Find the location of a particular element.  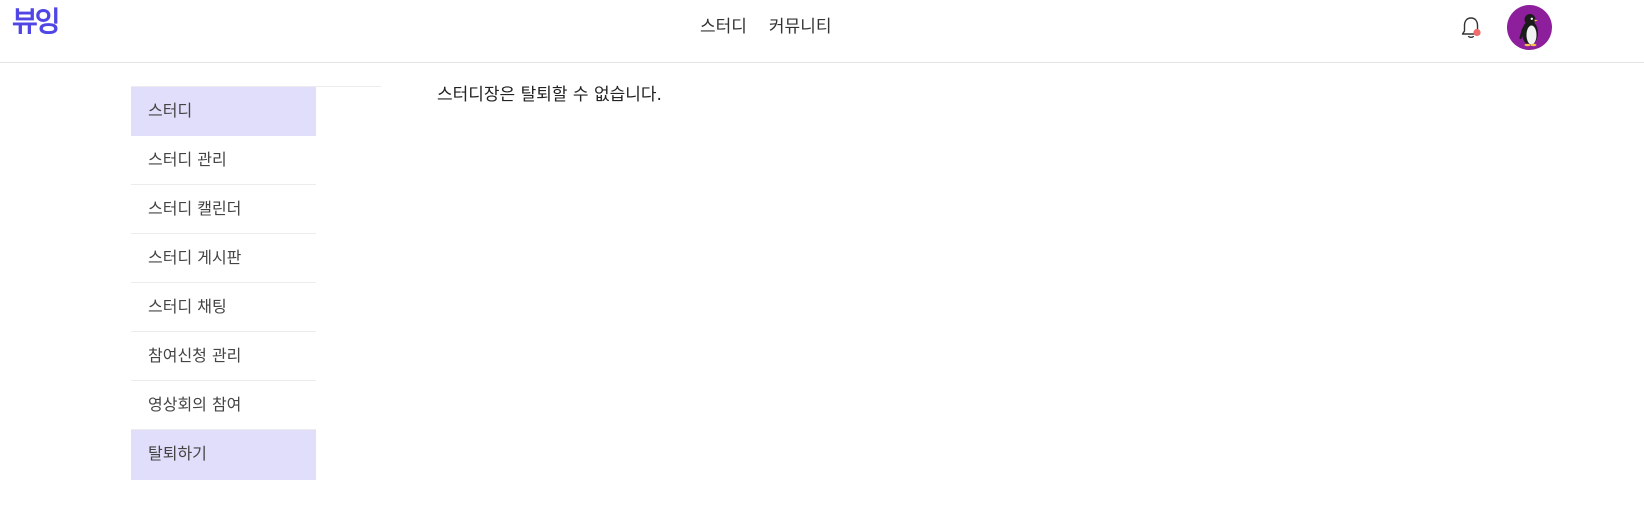

top-header: 뷰잉 스터디 커뮤니티 is located at coordinates (822, 31).